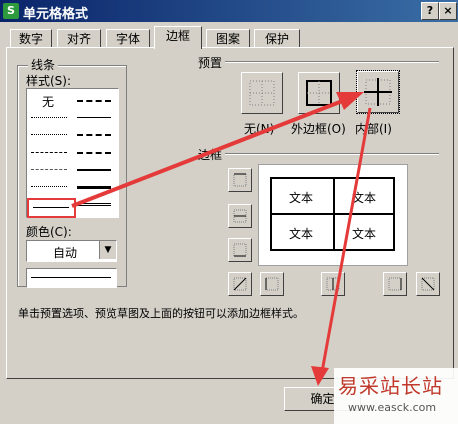 This screenshot has height=424, width=458. What do you see at coordinates (346, 240) in the screenshot?
I see `annotation-arrow` at bounding box center [346, 240].